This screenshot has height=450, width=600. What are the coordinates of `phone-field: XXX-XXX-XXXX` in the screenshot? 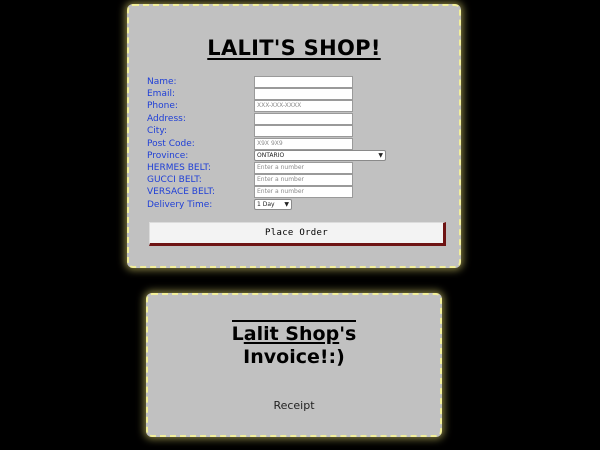 It's located at (303, 106).